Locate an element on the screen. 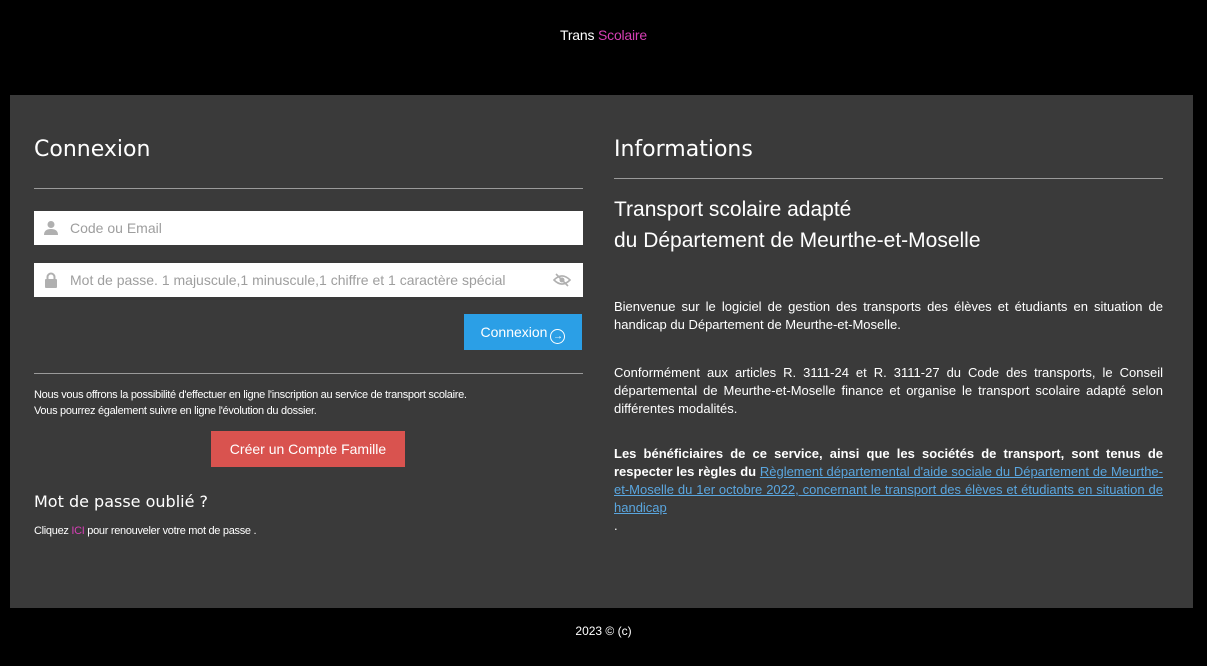 This screenshot has height=666, width=1207. info-title-line1: Transport scolaire adapté is located at coordinates (733, 209).